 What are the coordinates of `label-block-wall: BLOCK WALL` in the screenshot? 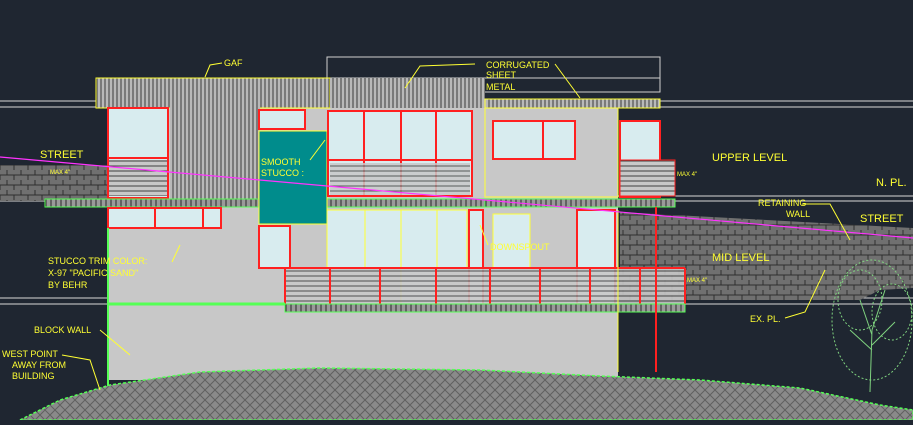 It's located at (62, 330).